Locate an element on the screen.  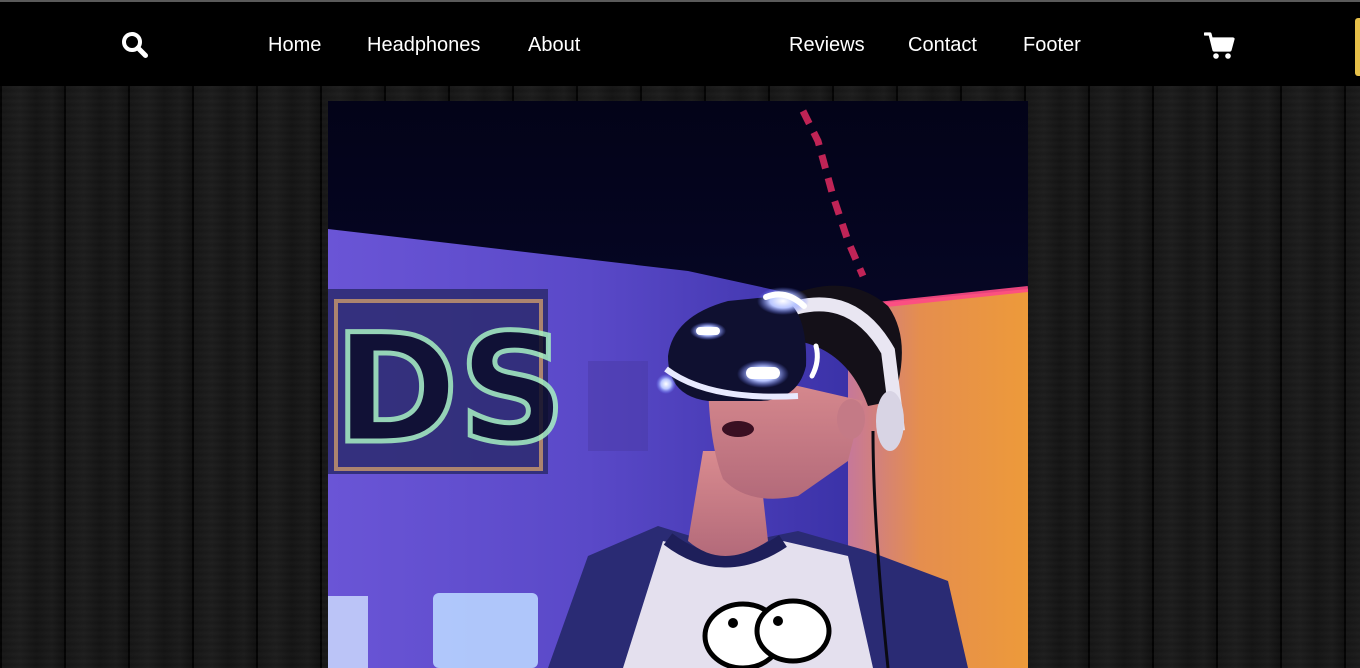
scroll-indicator is located at coordinates (1357, 47).